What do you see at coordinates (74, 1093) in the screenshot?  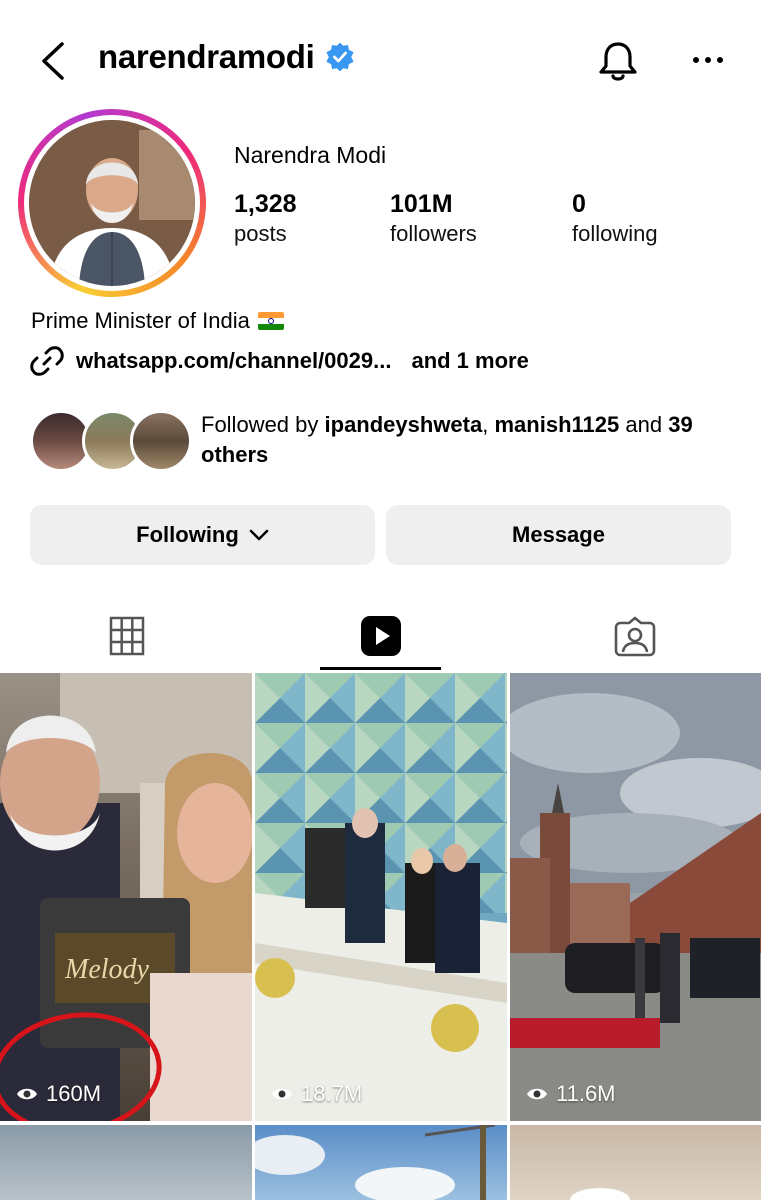 I see `reel-views-count-1: 160M` at bounding box center [74, 1093].